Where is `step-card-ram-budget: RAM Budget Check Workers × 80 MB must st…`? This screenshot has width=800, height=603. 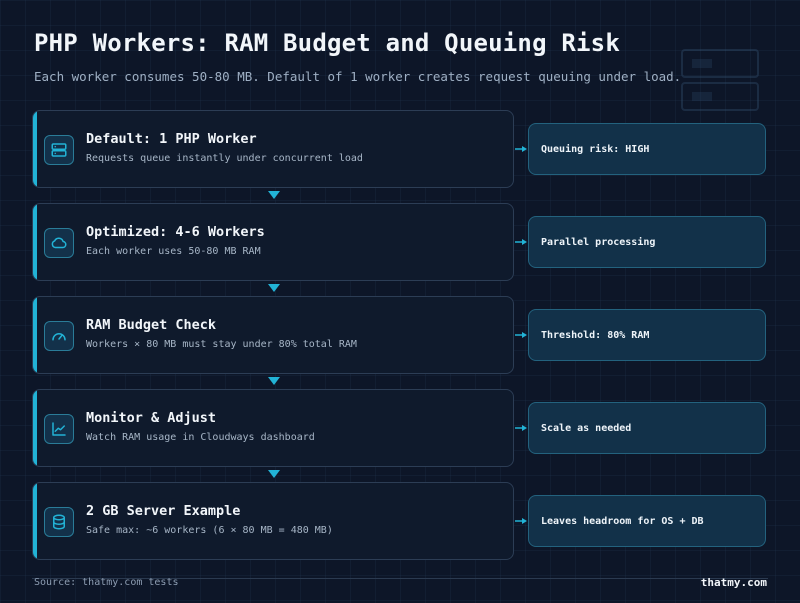
step-card-ram-budget: RAM Budget Check Workers × 80 MB must st… is located at coordinates (273, 335).